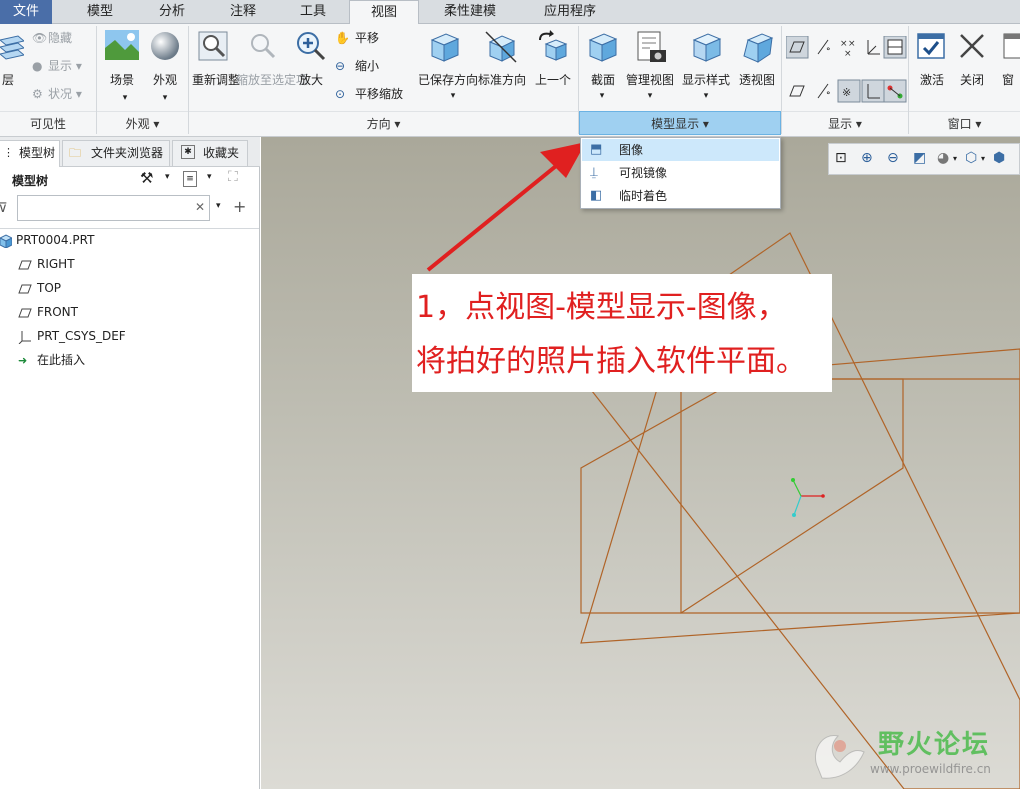 The image size is (1020, 789). Describe the element at coordinates (383, 123) in the screenshot. I see `group-orientation-footer: 方向 ▾` at that location.